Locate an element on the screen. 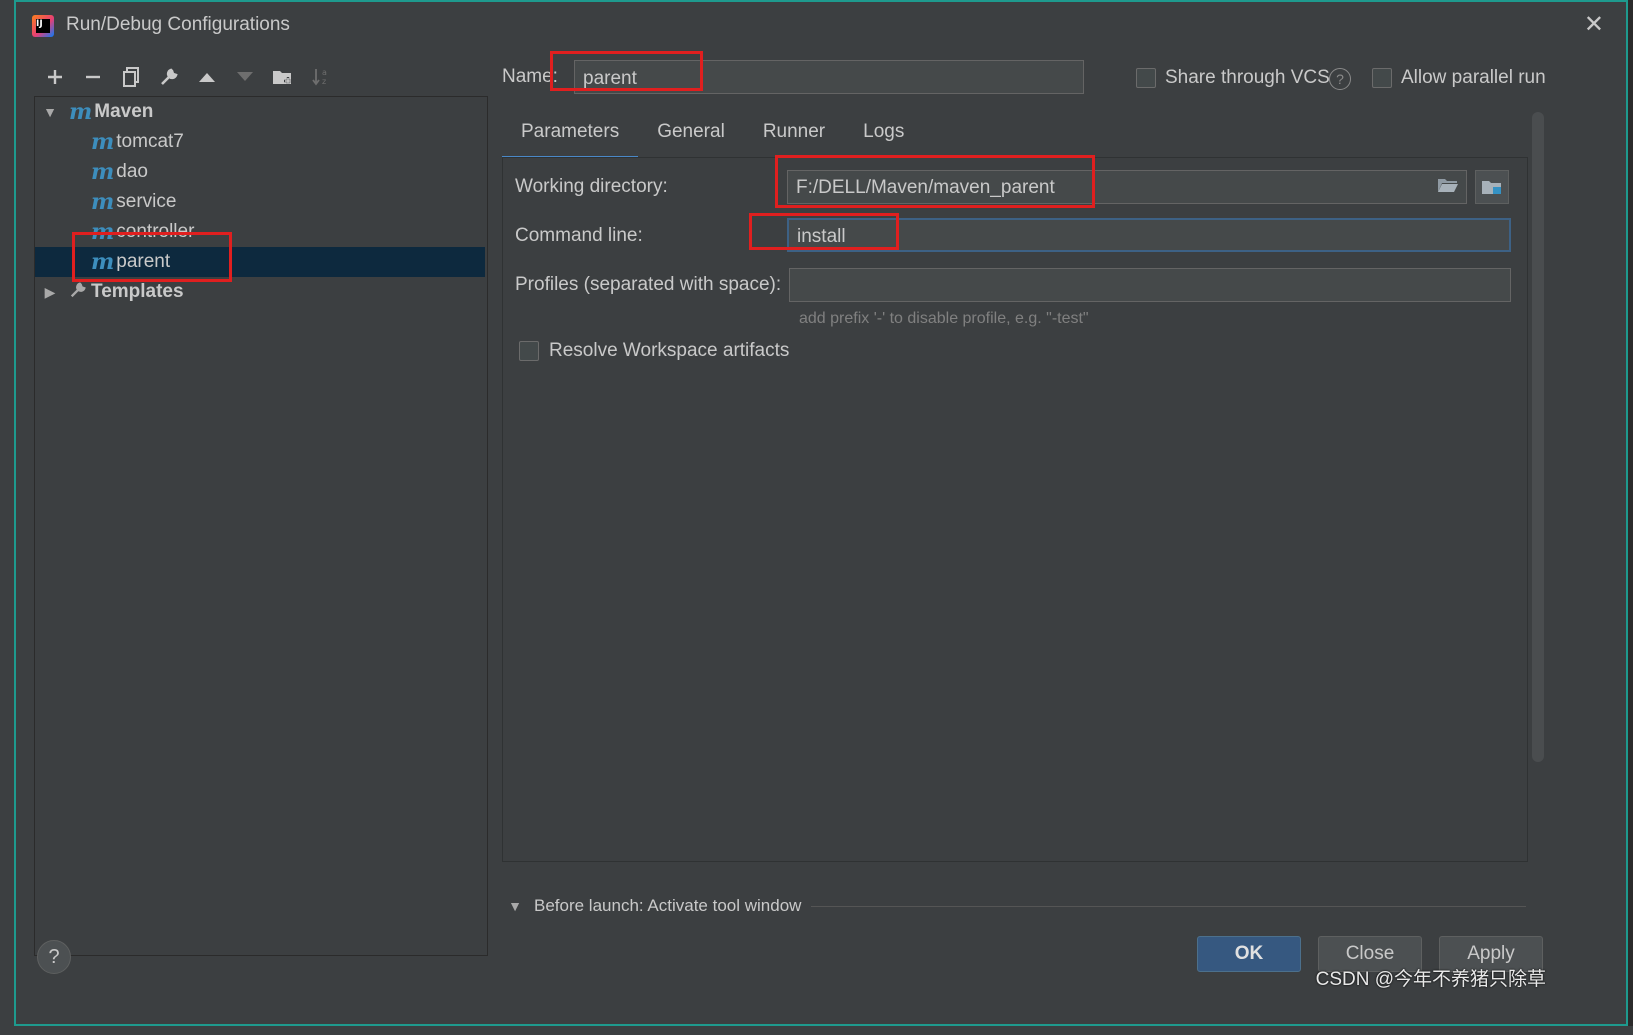 This screenshot has height=1035, width=1633. before-launch-section: ▼ Before launch: Activate tool window is located at coordinates (1016, 906).